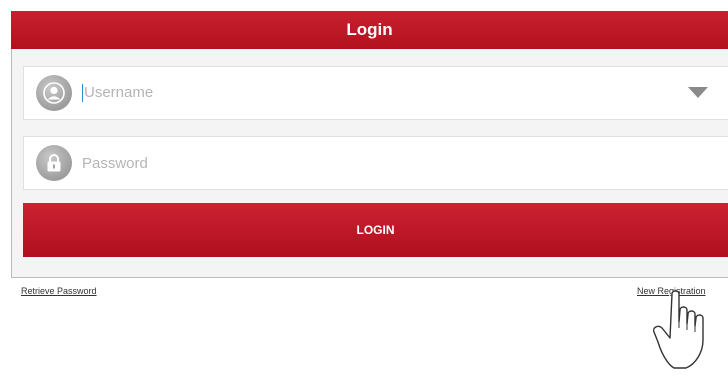 The width and height of the screenshot is (728, 376). What do you see at coordinates (119, 92) in the screenshot?
I see `username-placeholder: Username` at bounding box center [119, 92].